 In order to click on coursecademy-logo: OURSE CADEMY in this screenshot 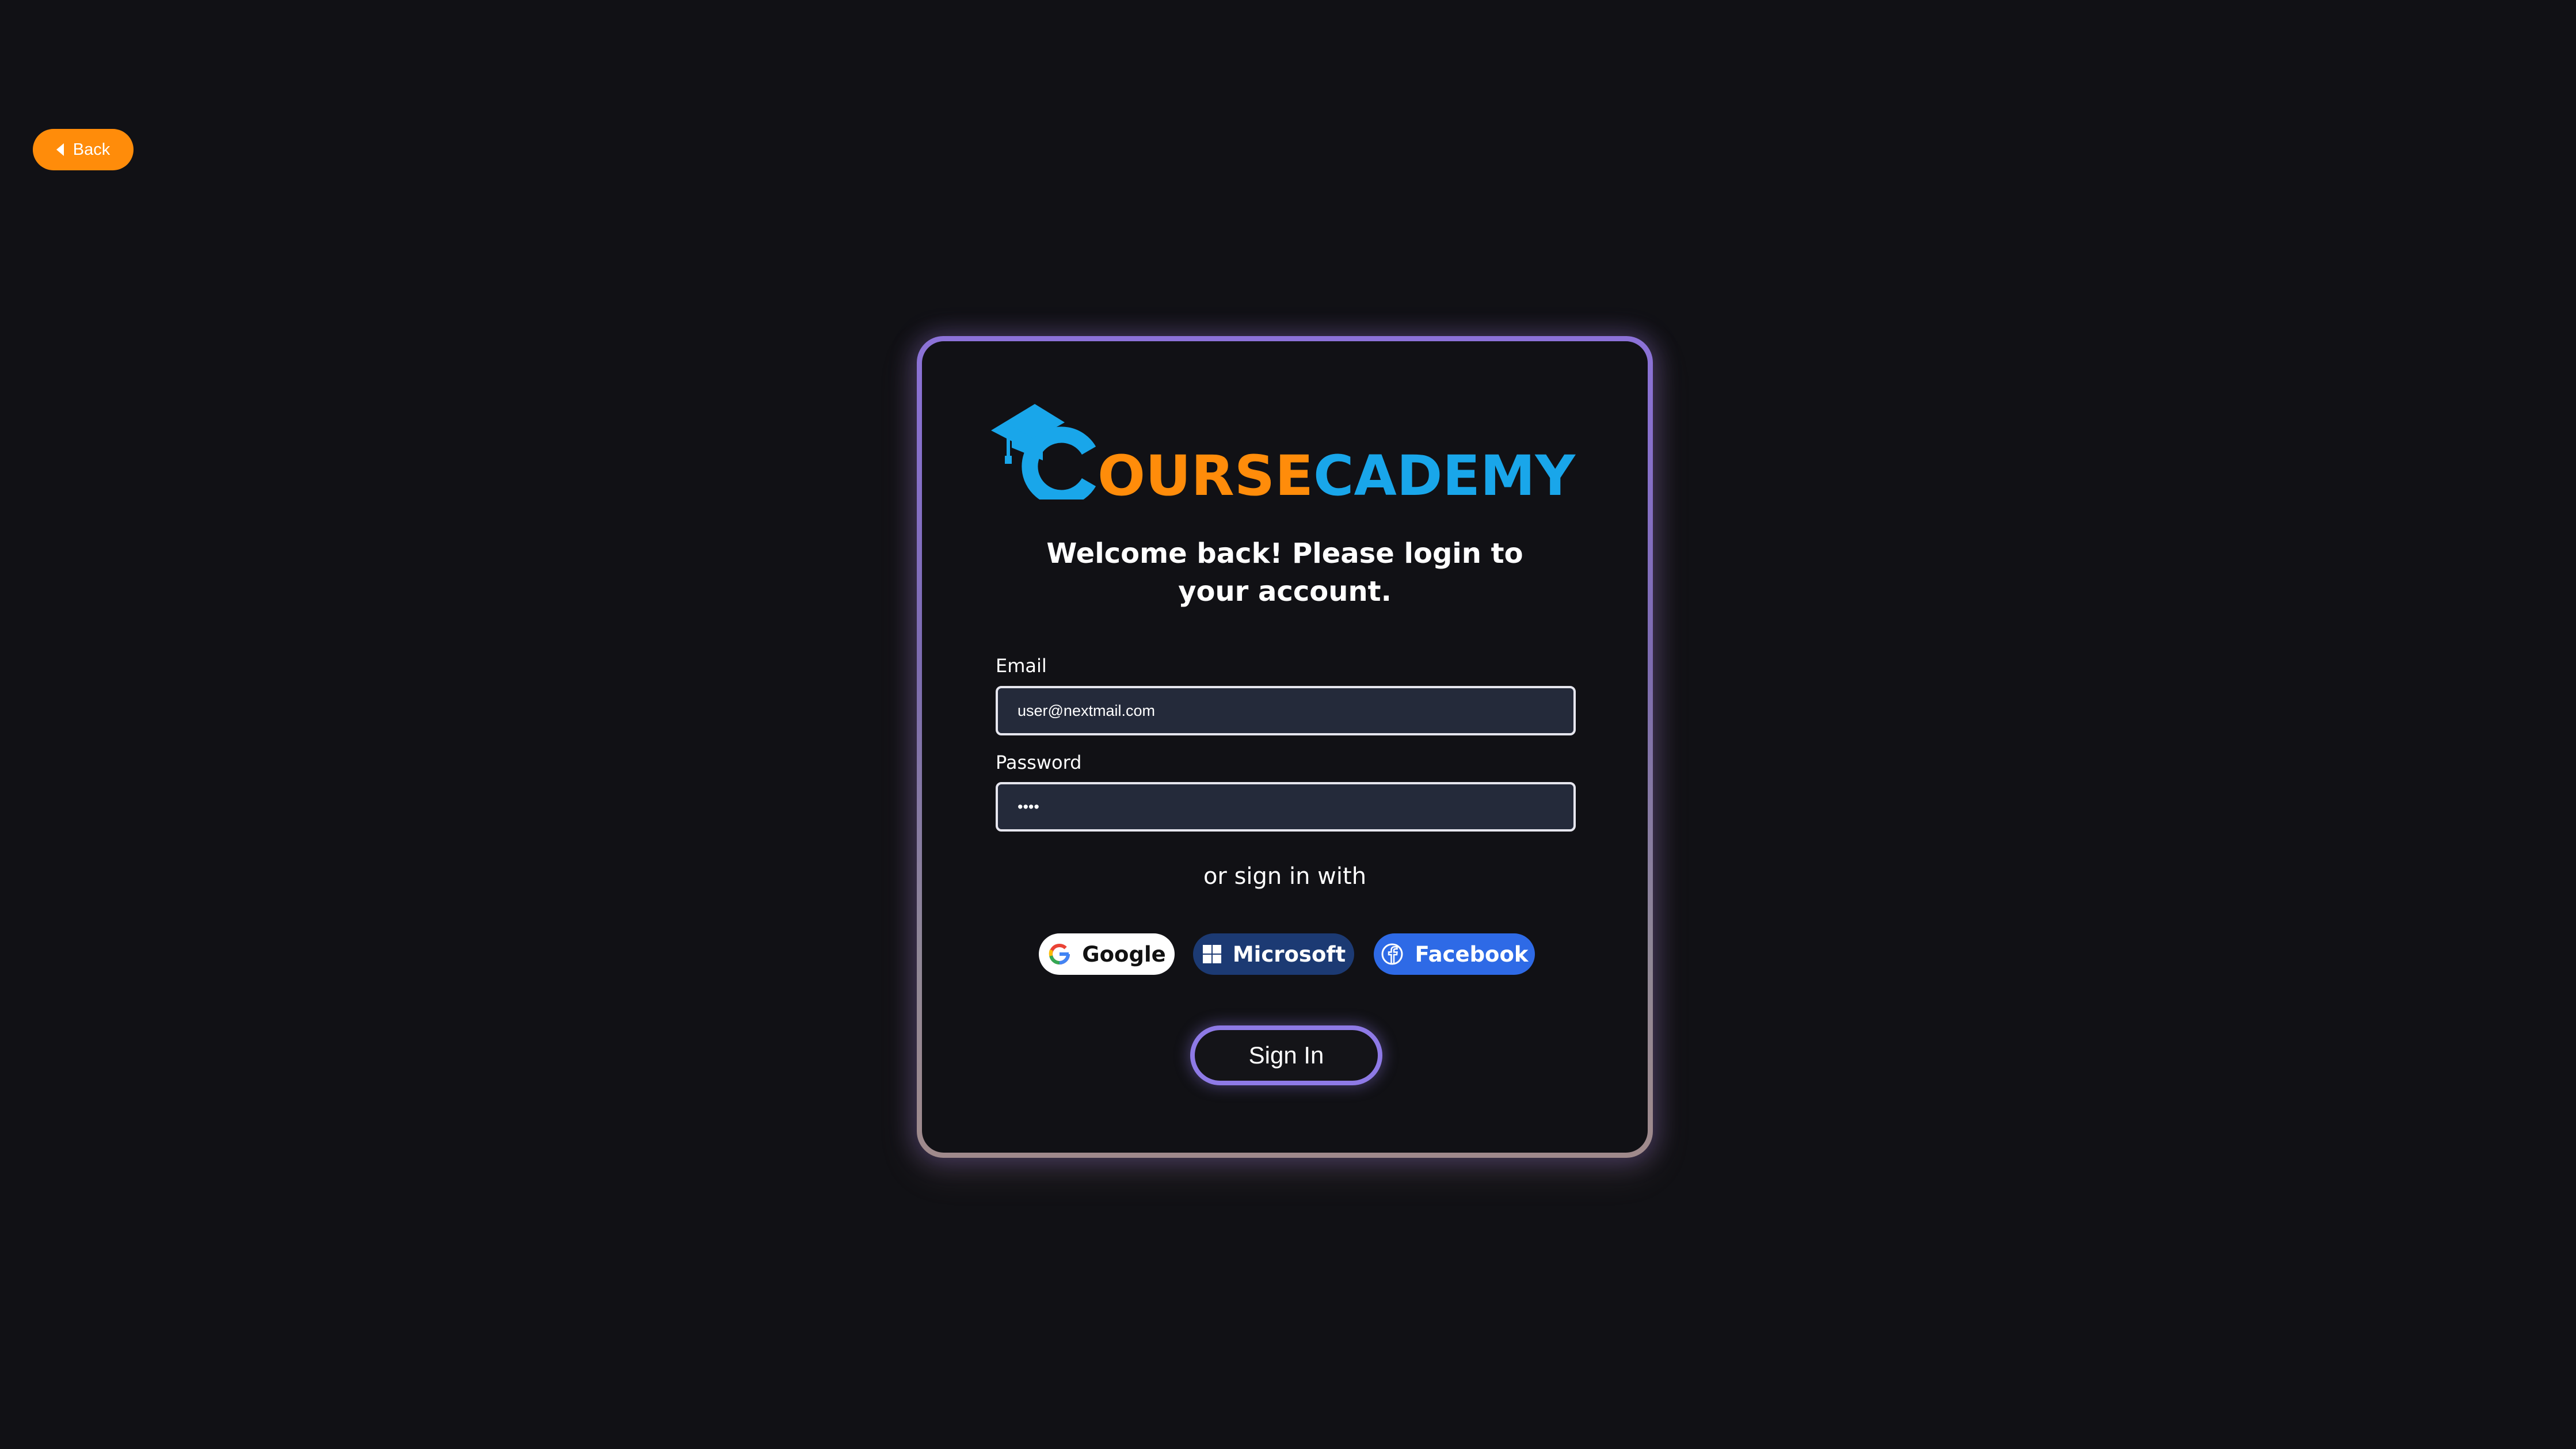, I will do `click(1283, 451)`.